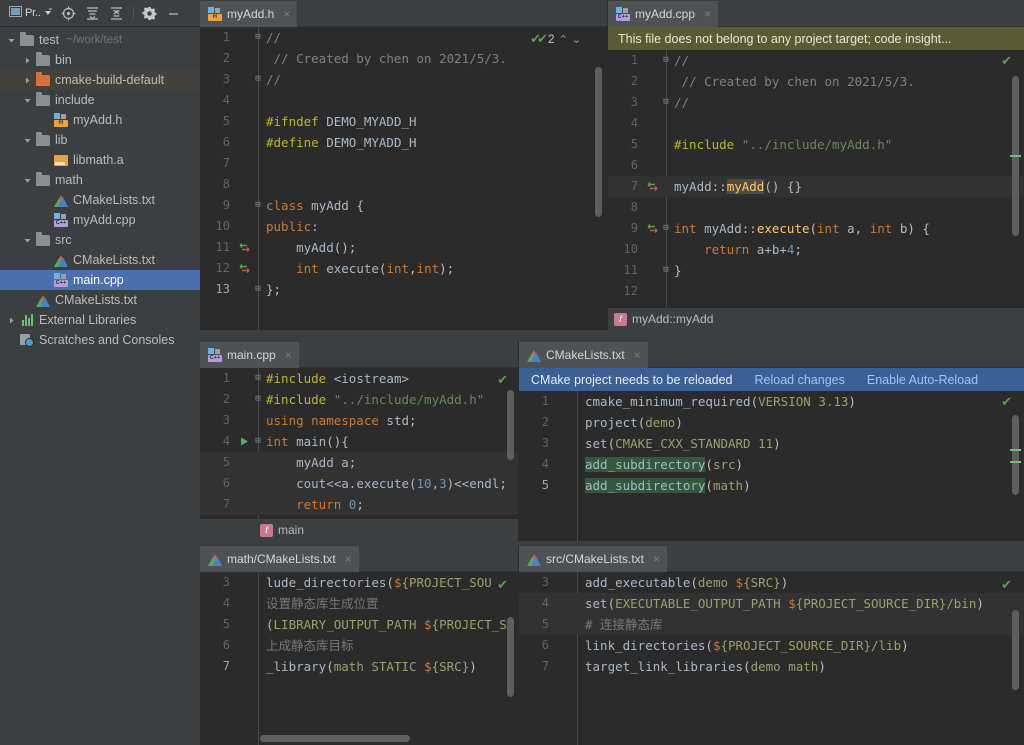 The width and height of the screenshot is (1024, 745). What do you see at coordinates (359, 420) in the screenshot?
I see `code-line: 3 using namespace std;` at bounding box center [359, 420].